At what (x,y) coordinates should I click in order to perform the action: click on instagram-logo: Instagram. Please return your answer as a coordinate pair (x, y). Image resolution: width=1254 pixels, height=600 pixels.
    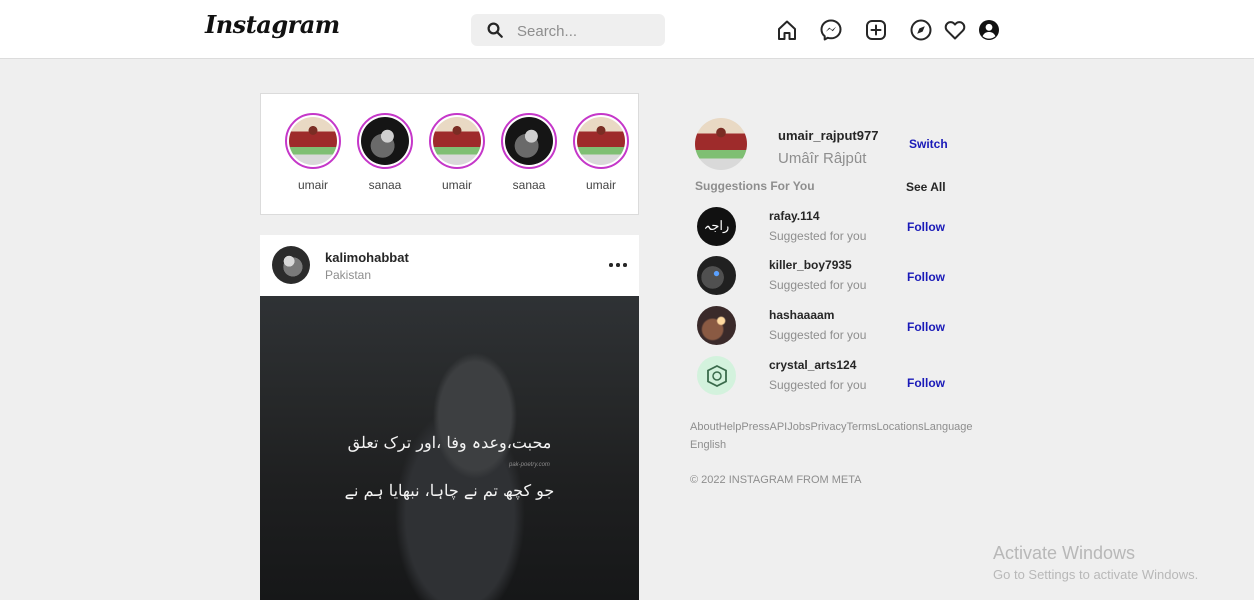
    Looking at the image, I should click on (272, 24).